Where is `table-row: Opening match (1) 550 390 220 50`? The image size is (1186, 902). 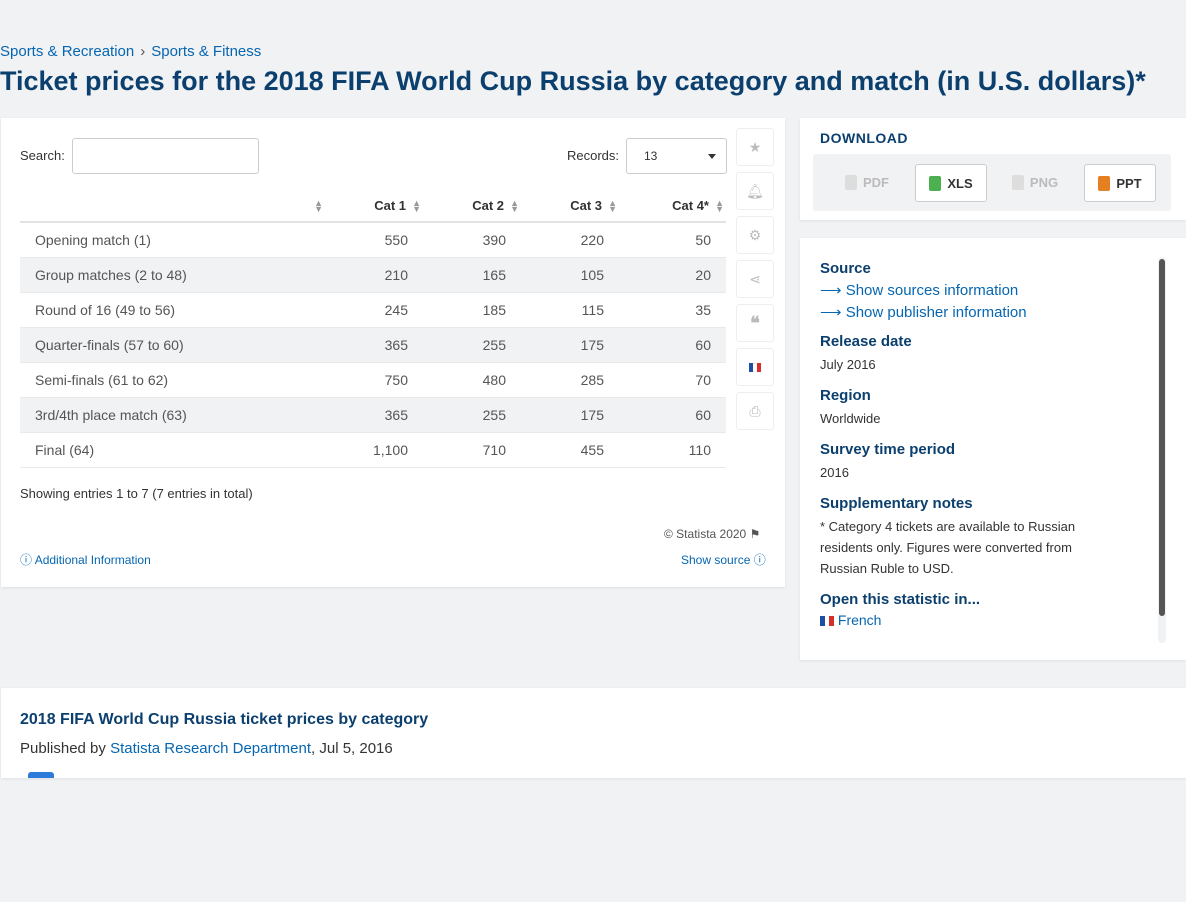
table-row: Opening match (1) 550 390 220 50 is located at coordinates (373, 240).